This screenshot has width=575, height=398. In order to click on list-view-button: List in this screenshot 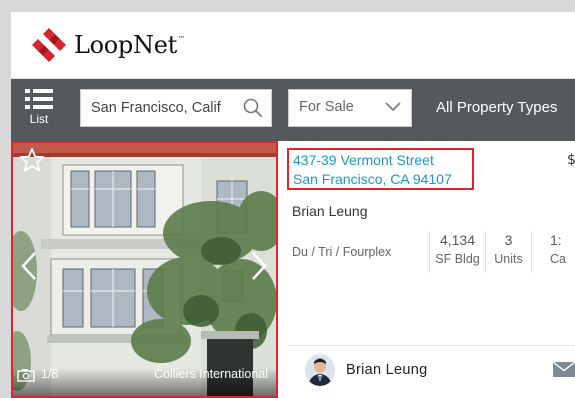, I will do `click(39, 110)`.